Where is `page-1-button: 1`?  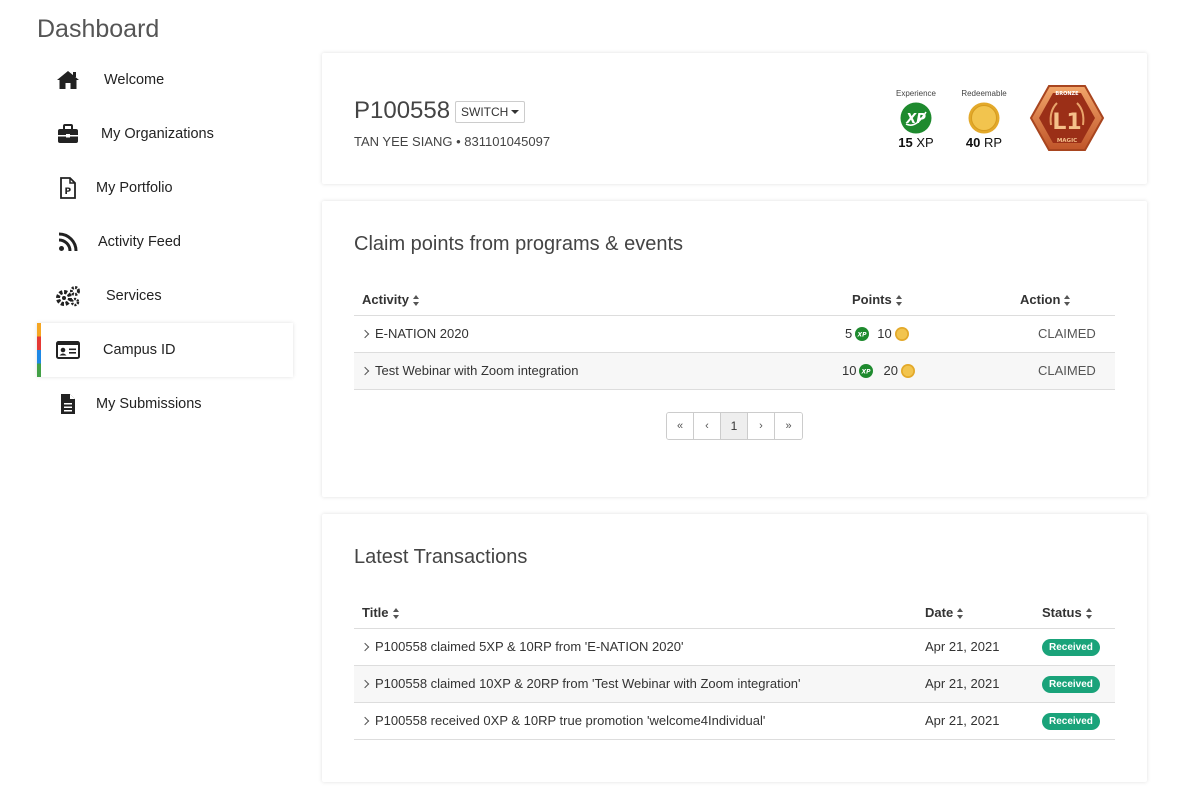 page-1-button: 1 is located at coordinates (734, 426).